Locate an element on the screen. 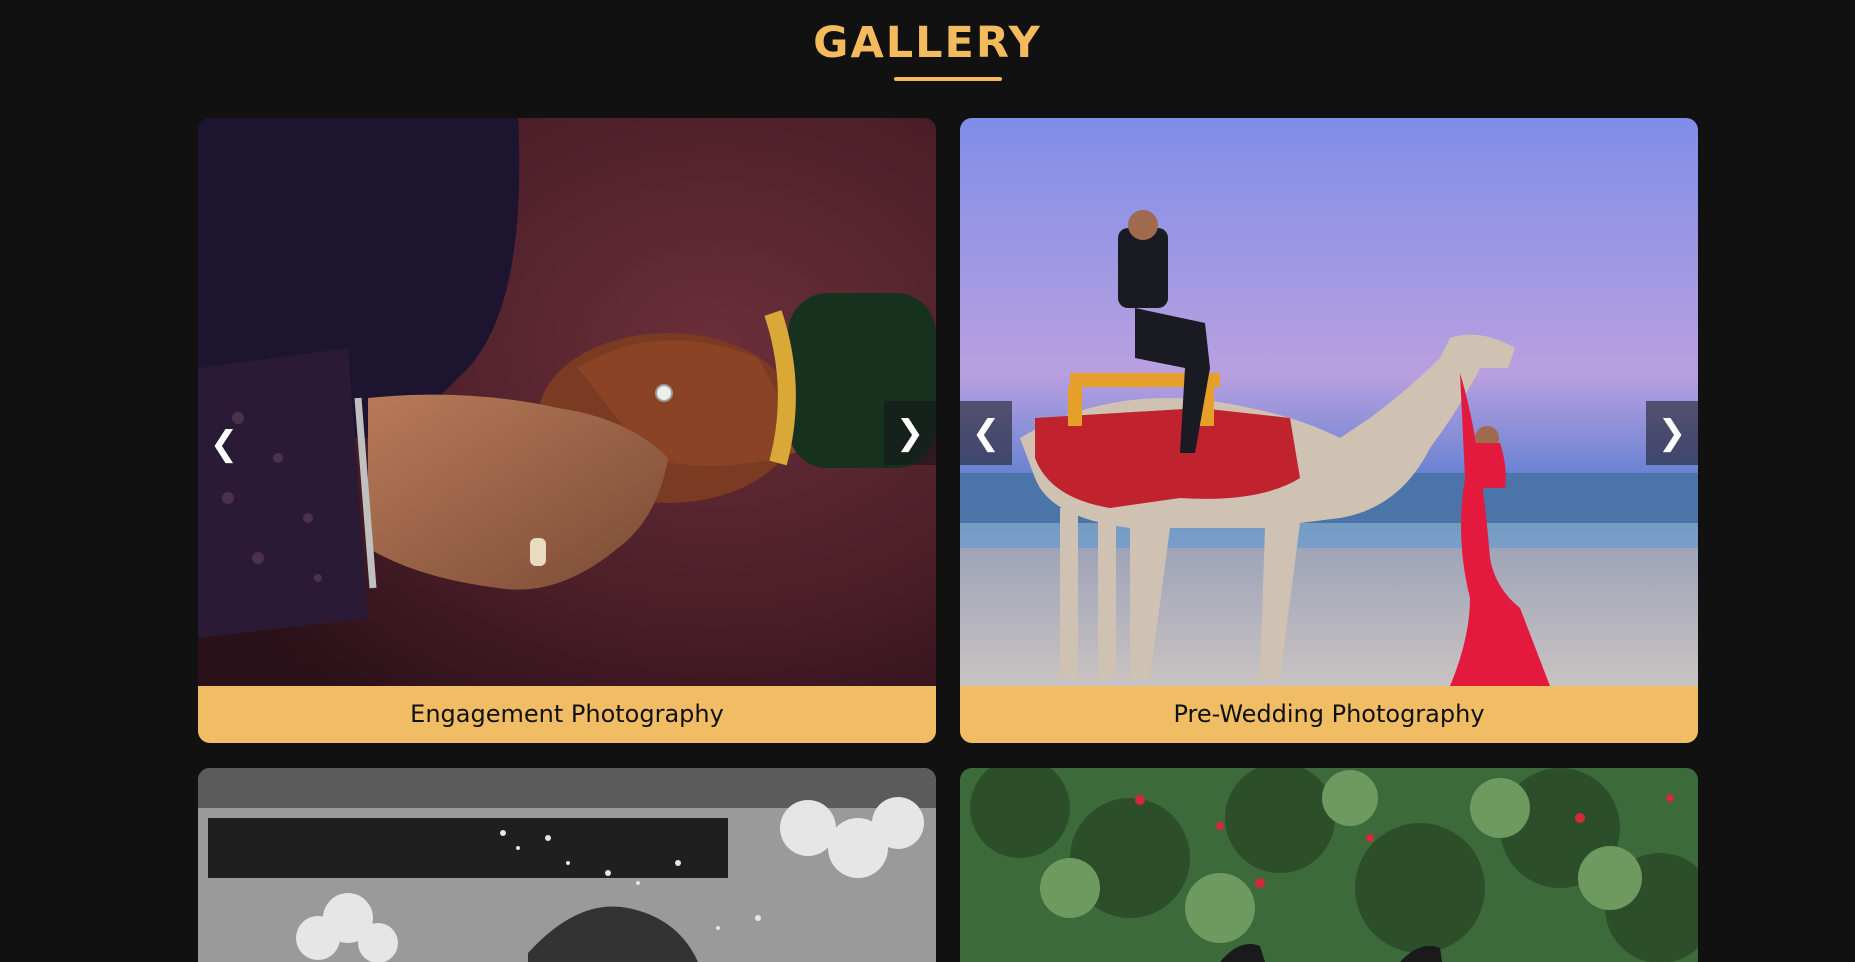  card-caption: Pre-Wedding Photography is located at coordinates (1329, 714).